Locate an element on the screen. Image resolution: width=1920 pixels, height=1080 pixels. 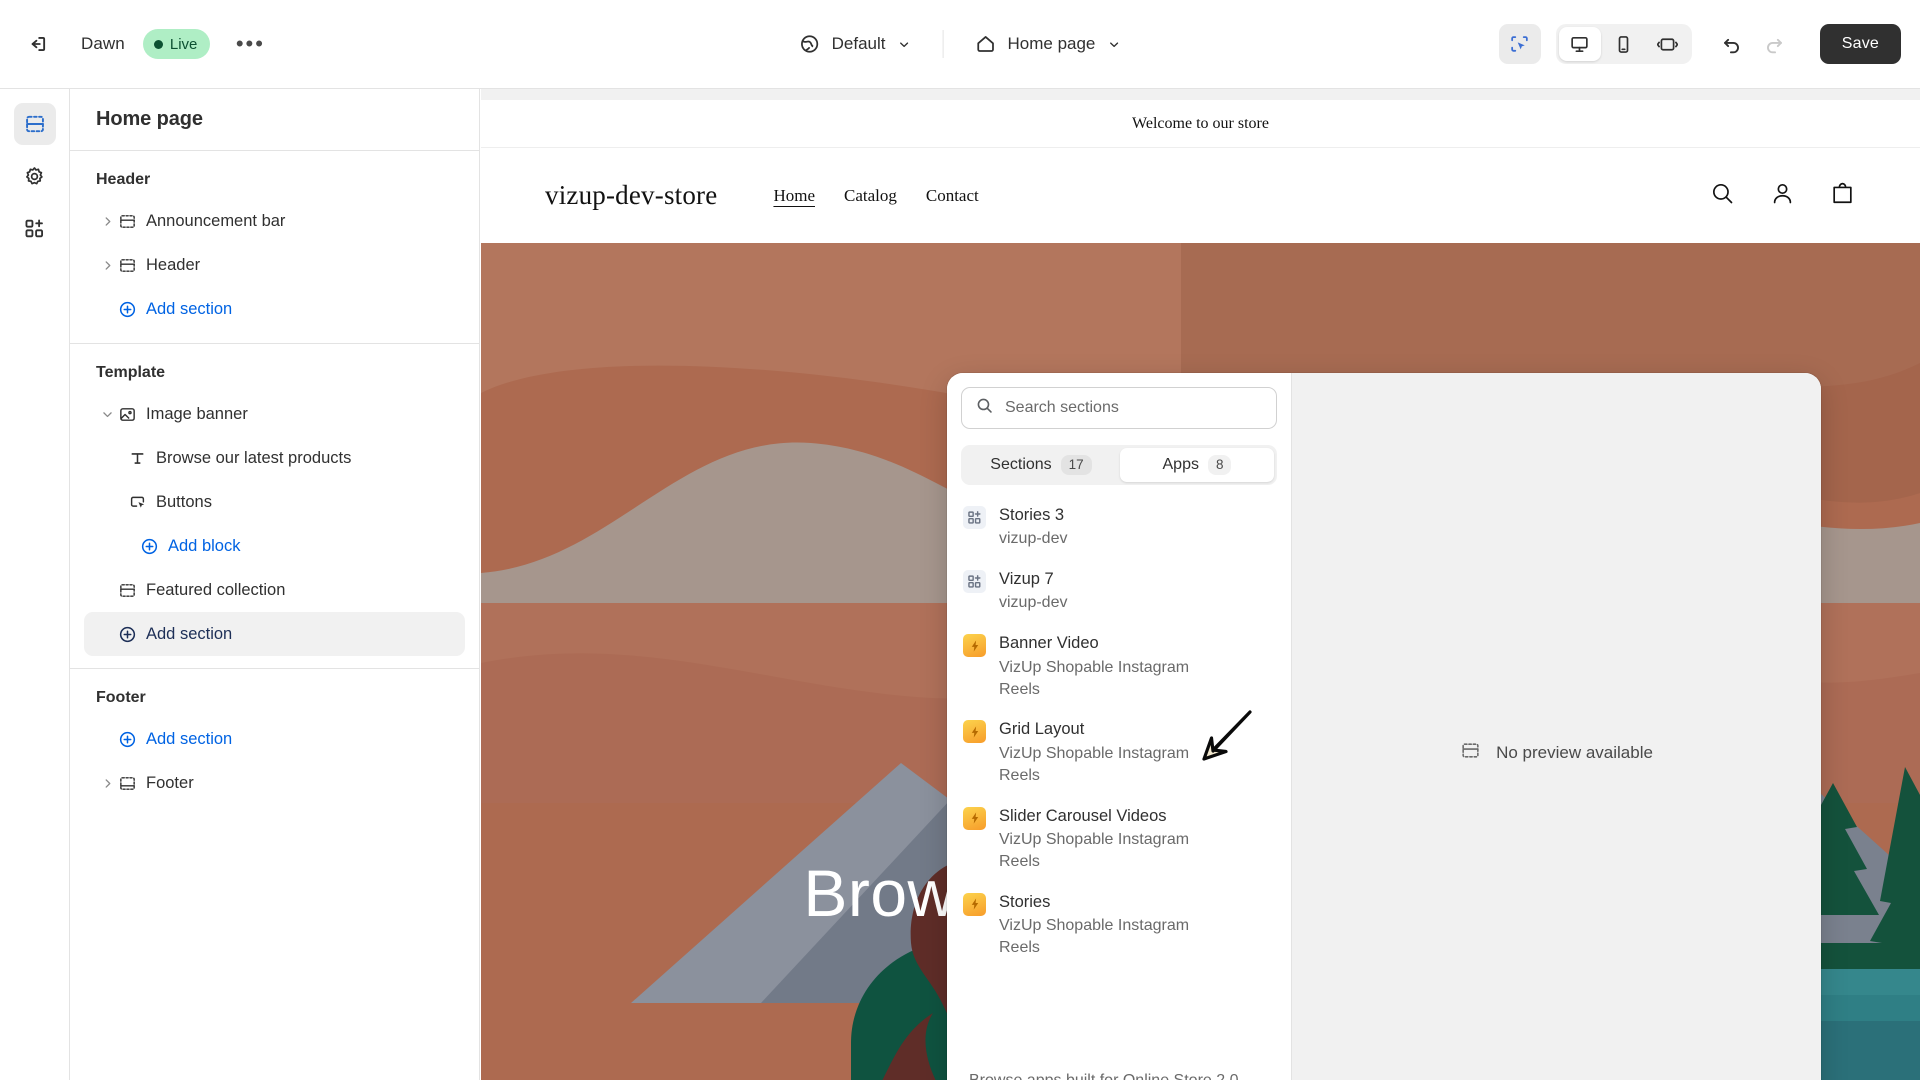
tree-row: Header is located at coordinates (274, 265).